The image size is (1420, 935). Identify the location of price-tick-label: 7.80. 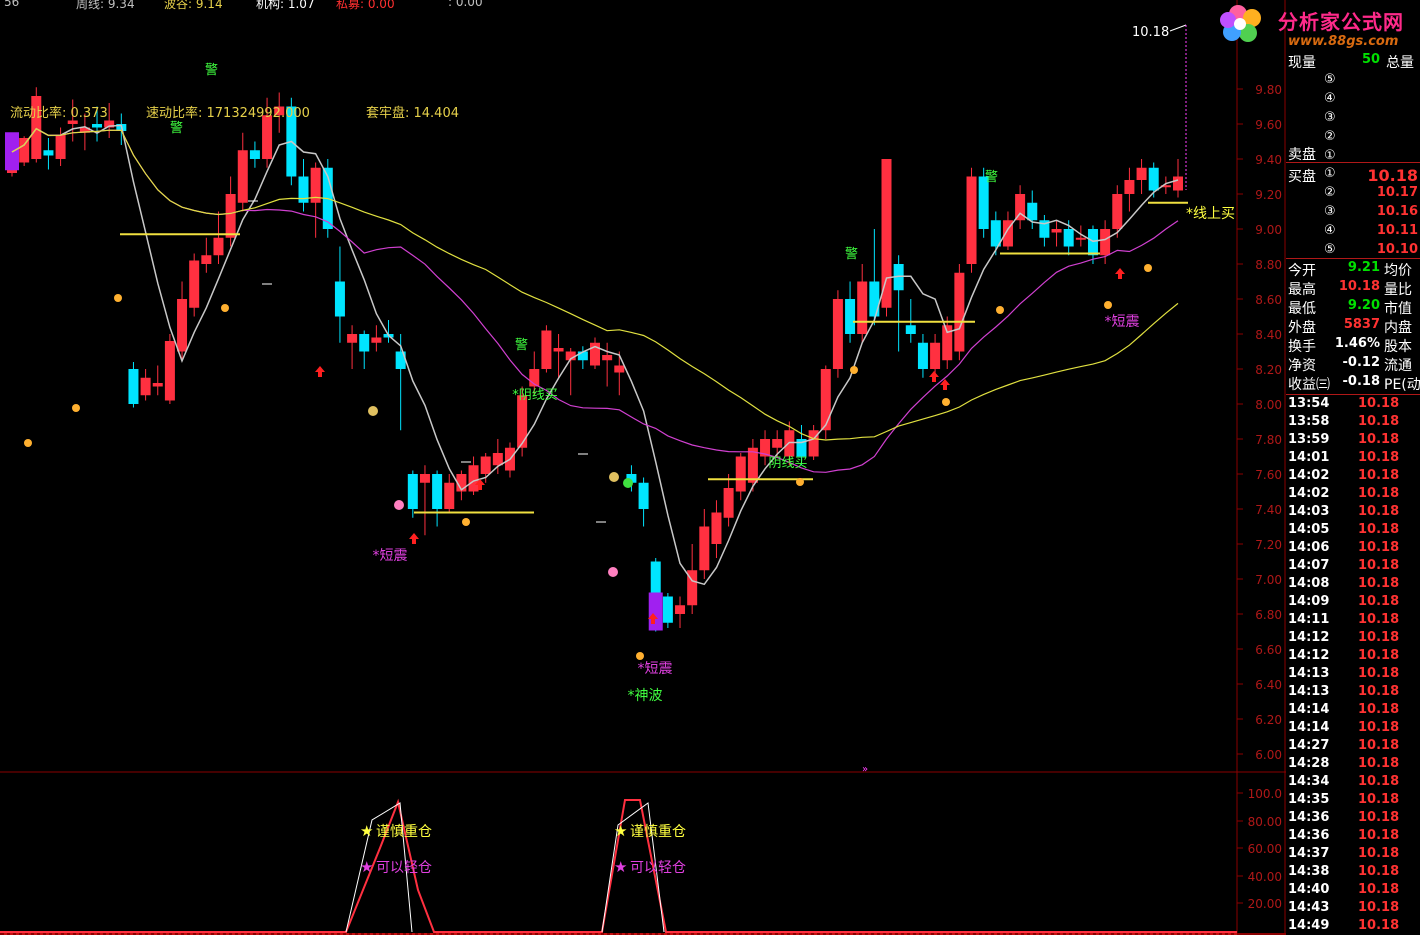
(1268, 440).